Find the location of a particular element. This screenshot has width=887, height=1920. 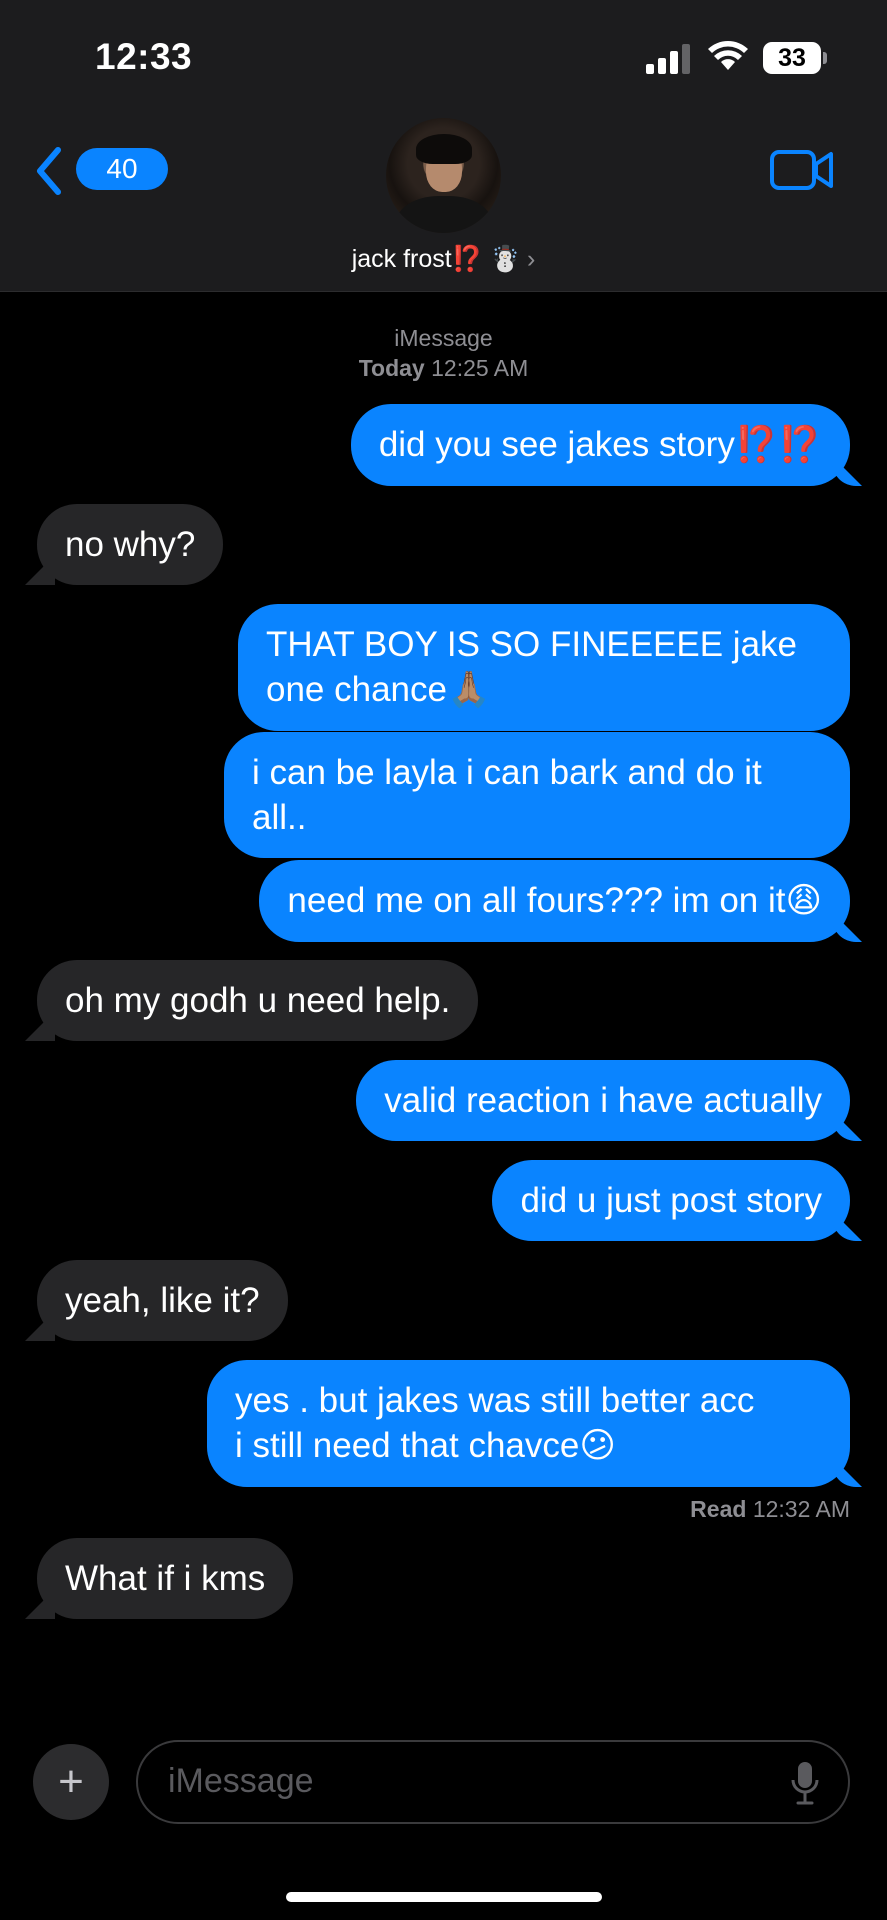

status-time: 12:33 is located at coordinates (144, 56).